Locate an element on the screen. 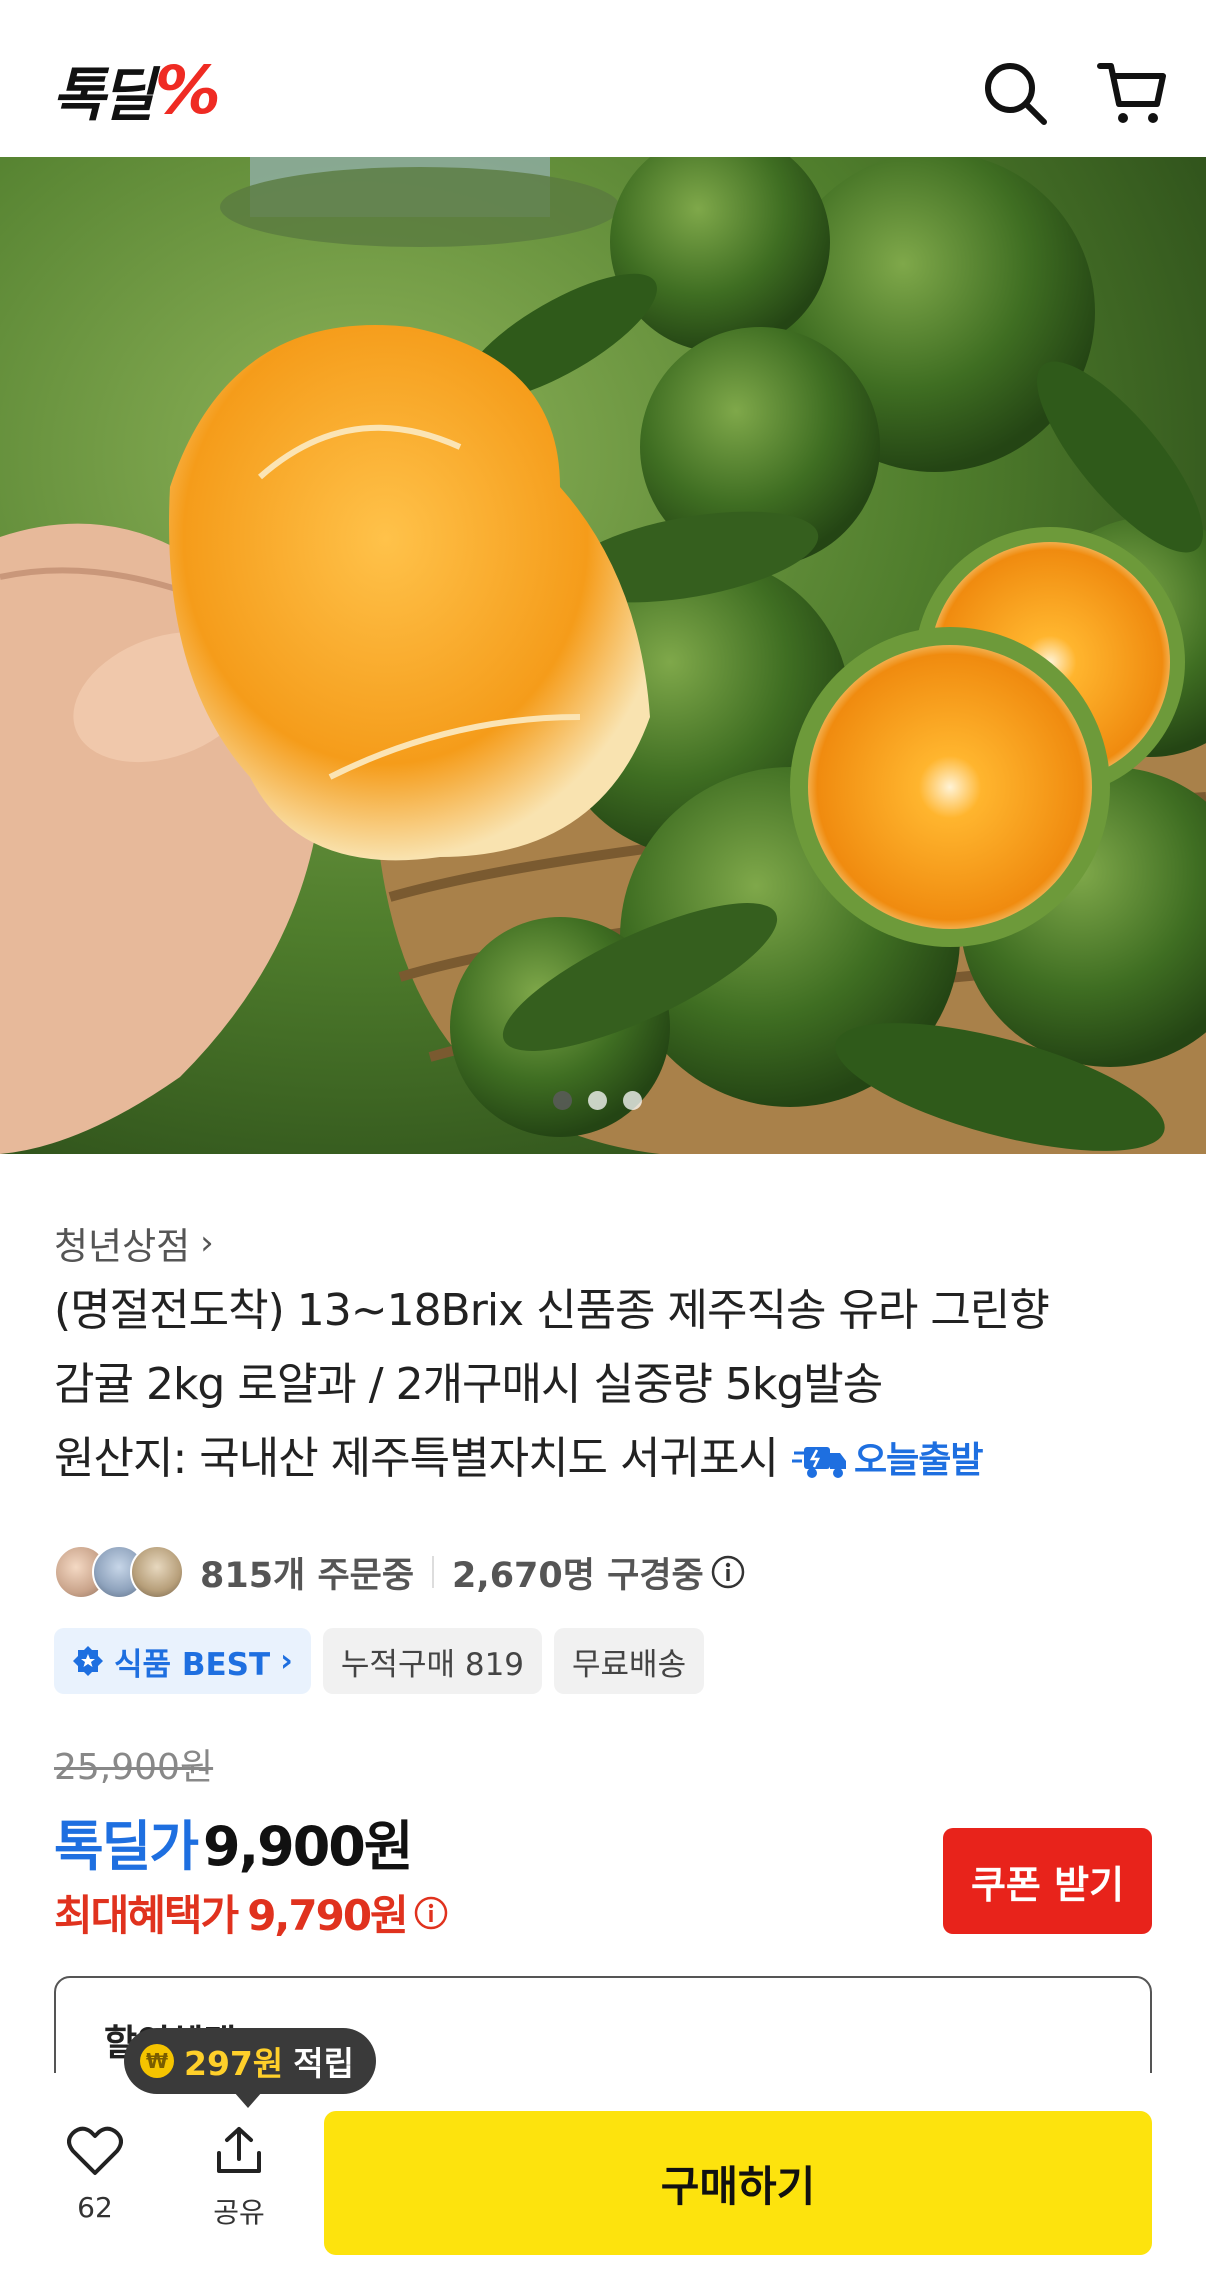  title-line: (명절전도착) 13~18Brix 신품종 제주직송 유라 그린향 is located at coordinates (552, 1310).